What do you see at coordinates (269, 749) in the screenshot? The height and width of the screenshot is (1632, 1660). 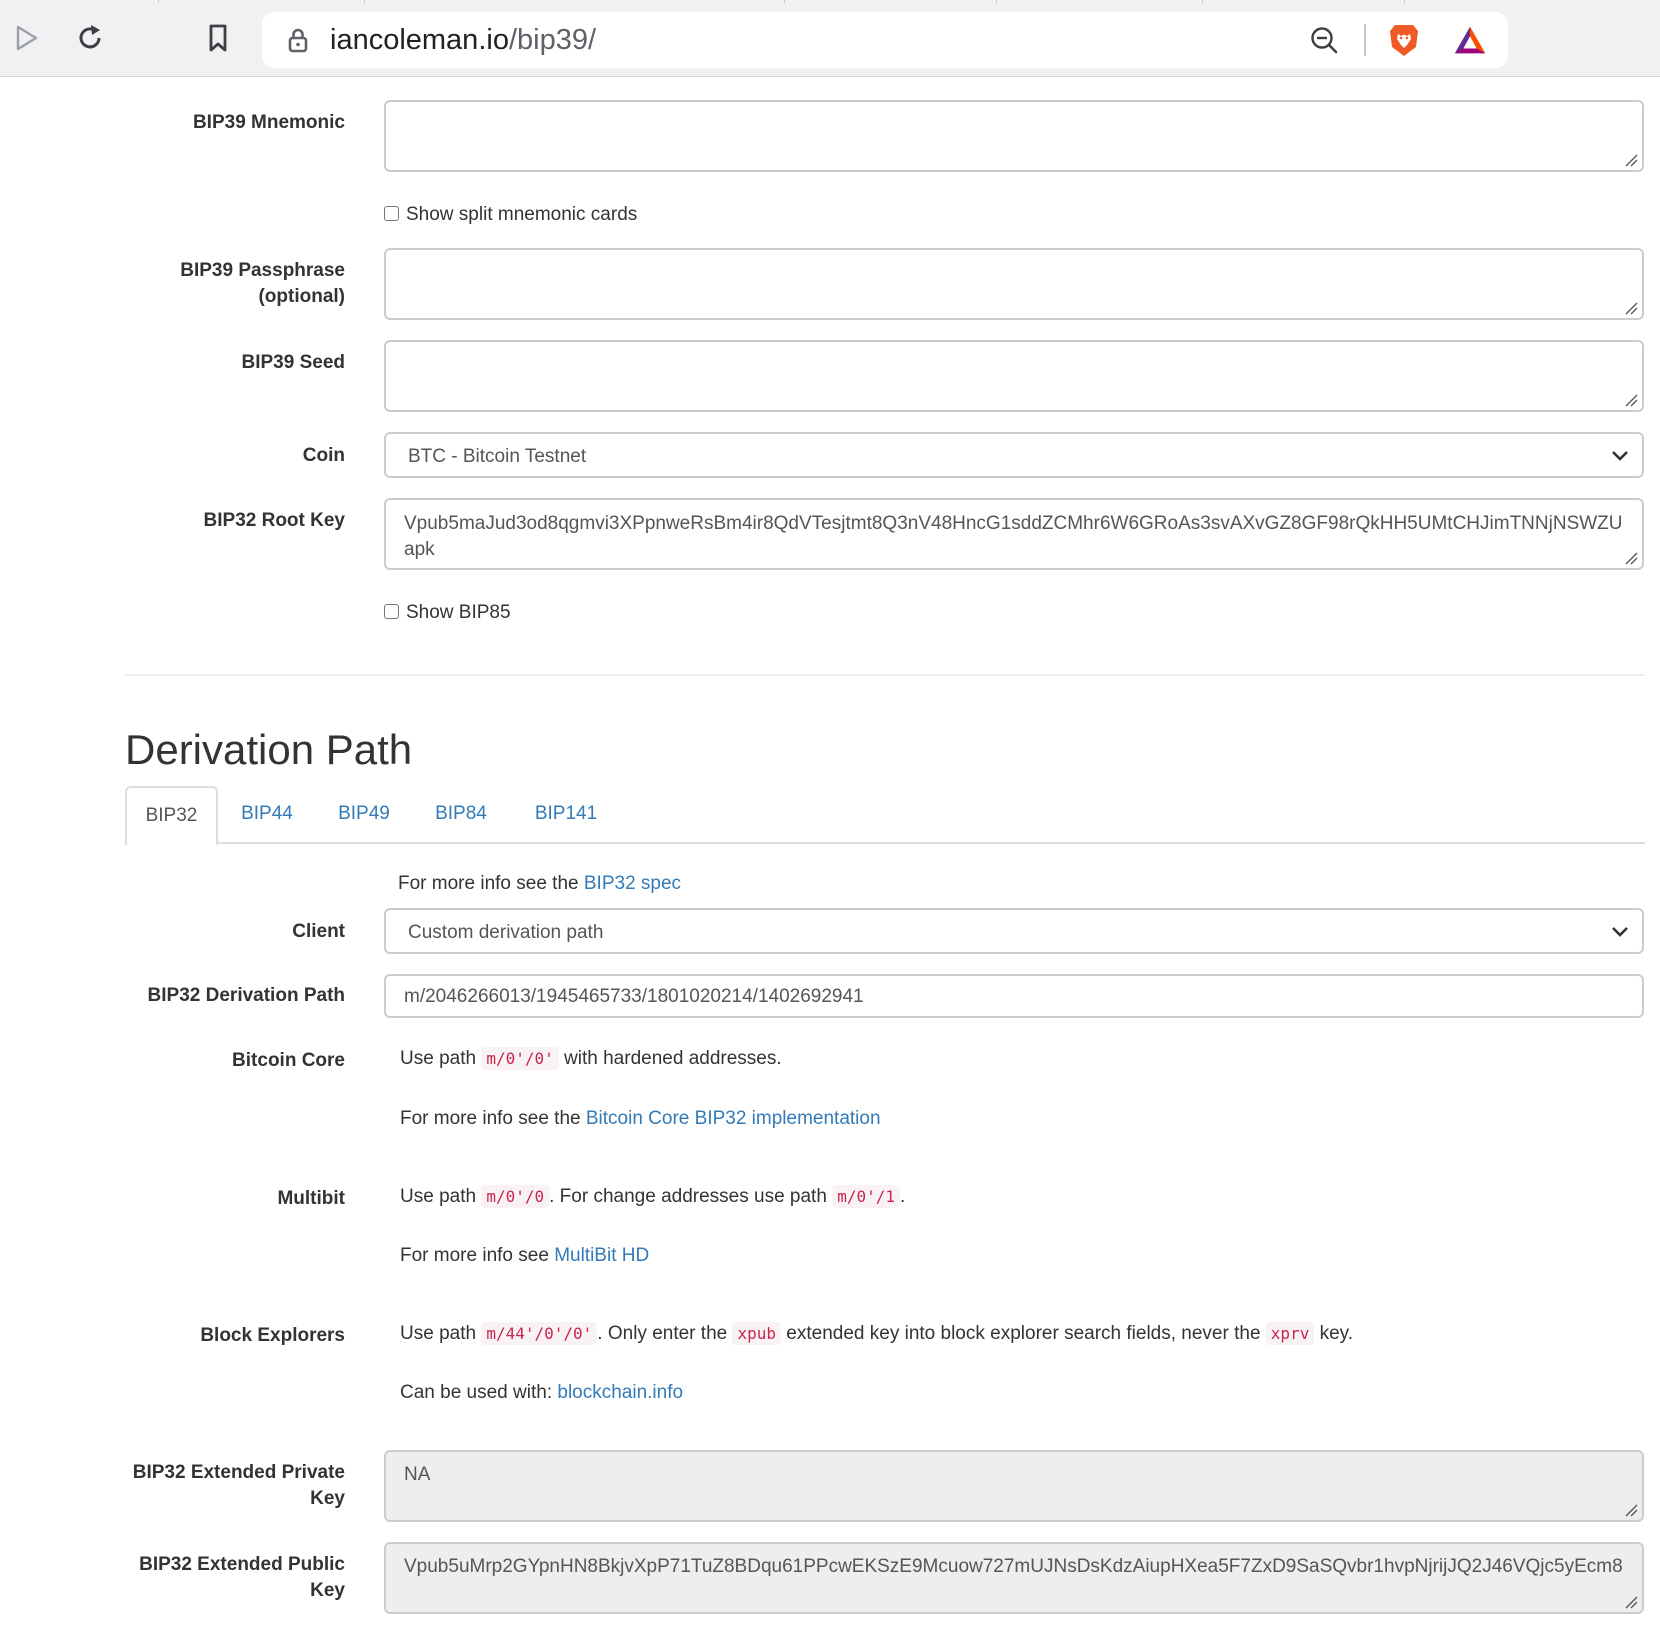 I see `derivation-heading: Derivation Path` at bounding box center [269, 749].